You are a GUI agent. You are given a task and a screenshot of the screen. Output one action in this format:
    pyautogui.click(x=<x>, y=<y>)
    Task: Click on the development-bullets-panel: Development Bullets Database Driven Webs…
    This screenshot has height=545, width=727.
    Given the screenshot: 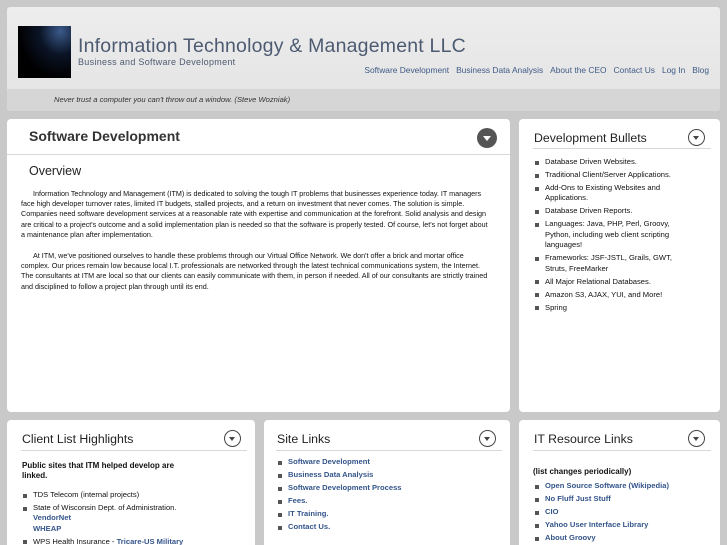 What is the action you would take?
    pyautogui.click(x=619, y=265)
    